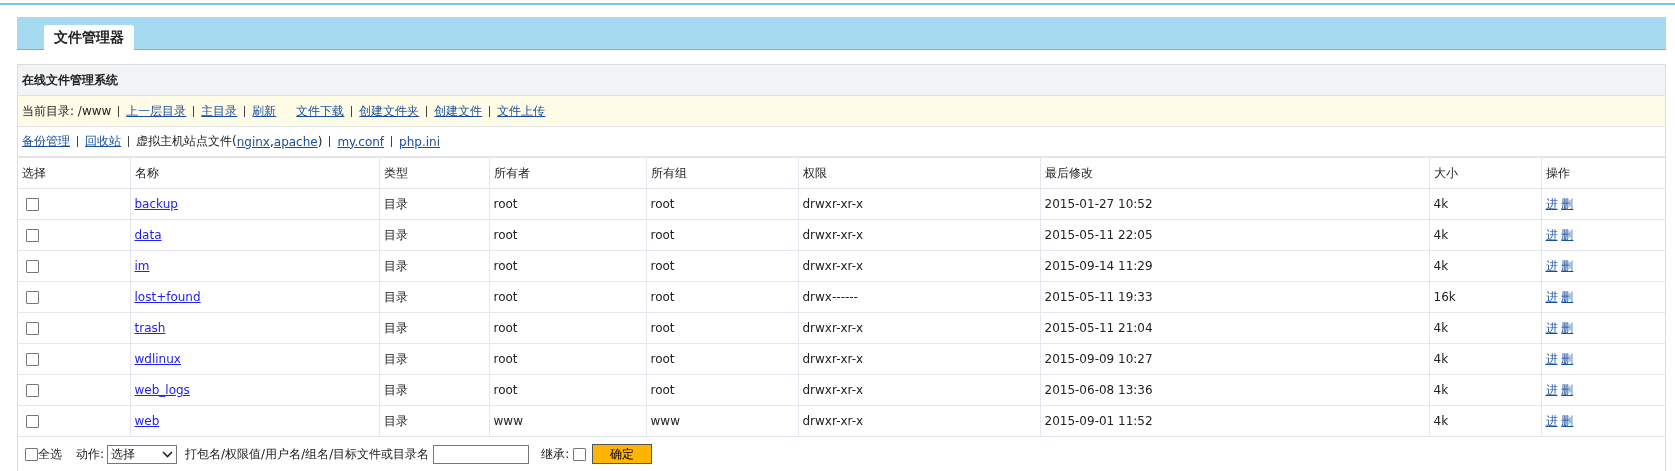 This screenshot has height=471, width=1675. What do you see at coordinates (168, 454) in the screenshot?
I see `chevron-down-icon` at bounding box center [168, 454].